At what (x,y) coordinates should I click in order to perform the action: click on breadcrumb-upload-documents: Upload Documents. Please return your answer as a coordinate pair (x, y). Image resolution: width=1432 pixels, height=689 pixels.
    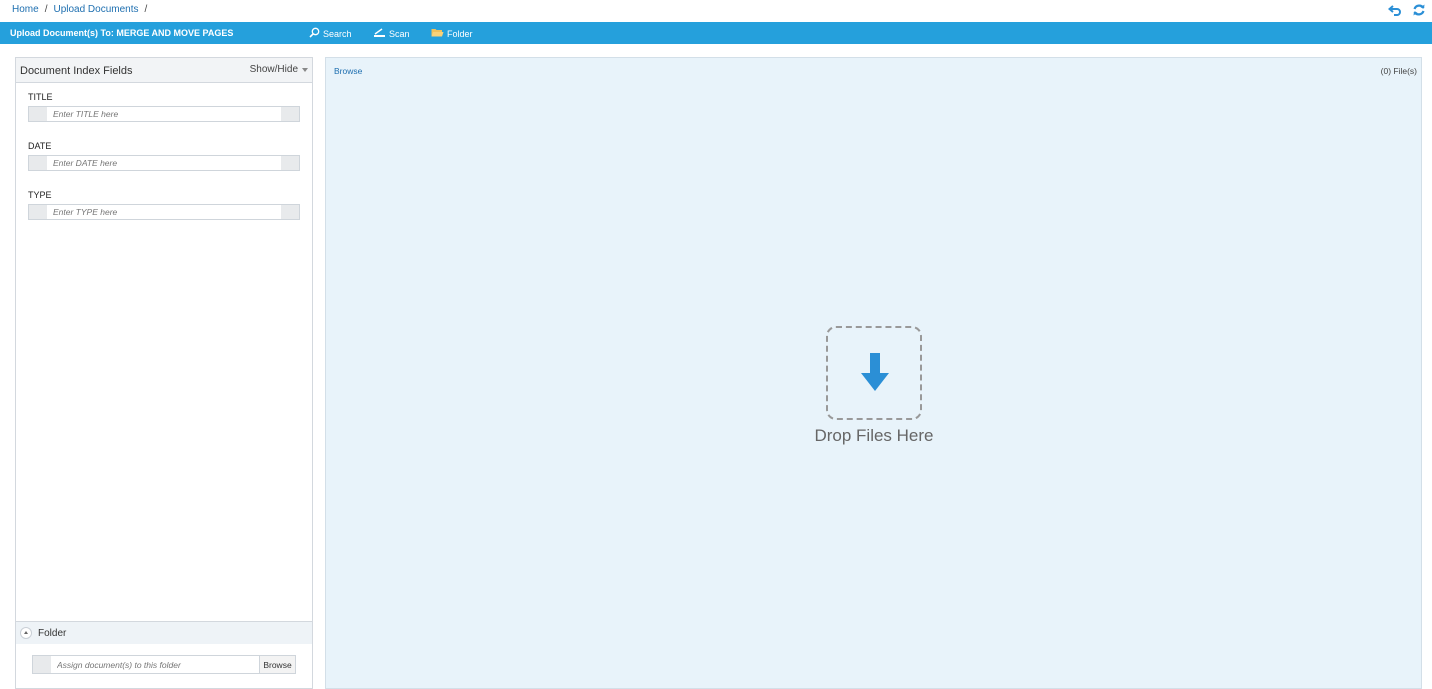
    Looking at the image, I should click on (95, 9).